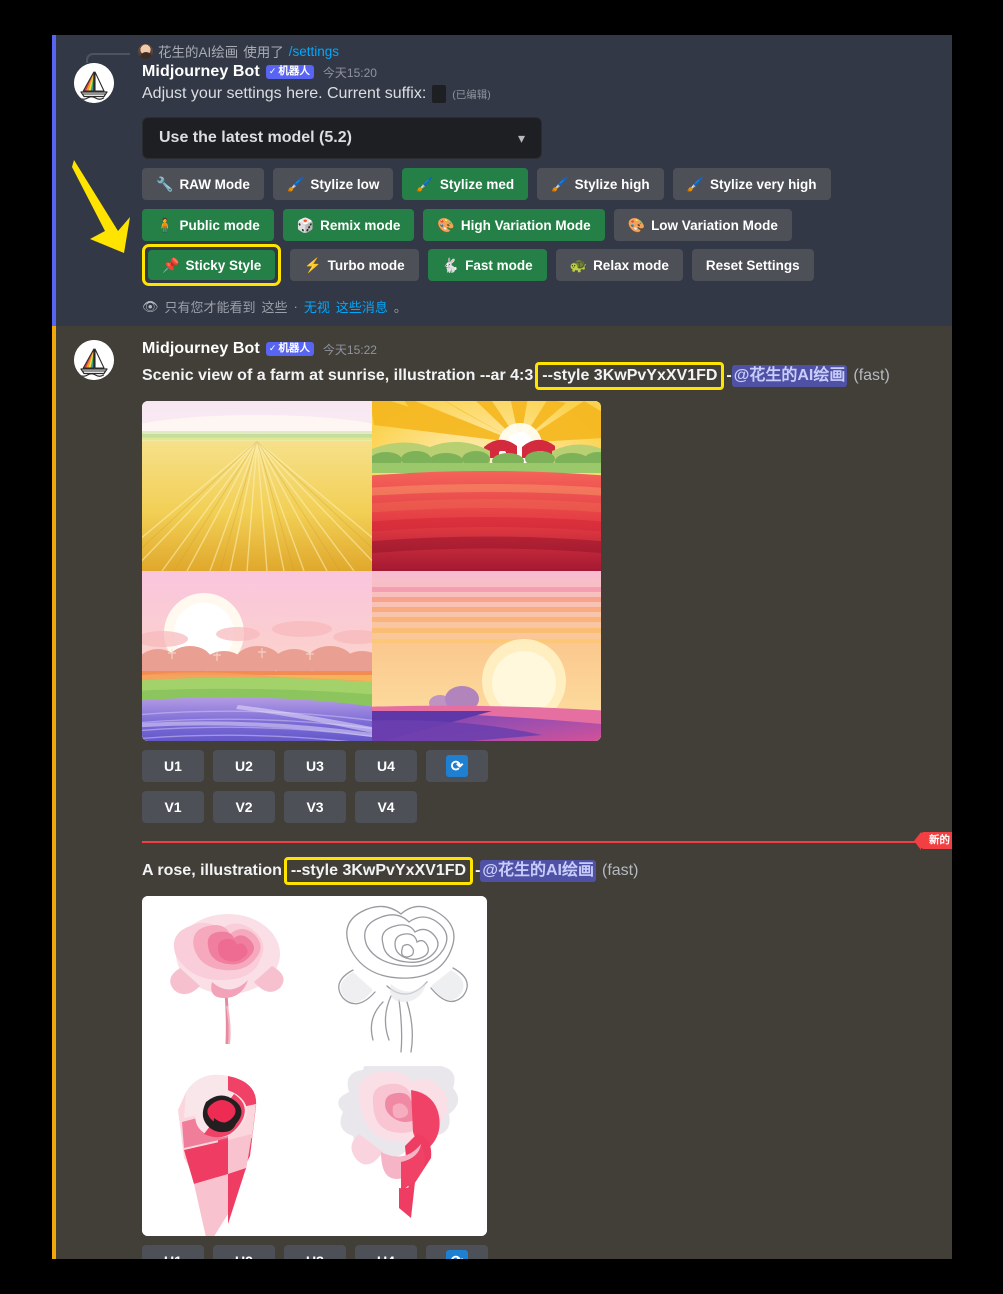 Image resolution: width=1003 pixels, height=1294 pixels. Describe the element at coordinates (620, 870) in the screenshot. I see `rose-speed-label: (fast)` at that location.